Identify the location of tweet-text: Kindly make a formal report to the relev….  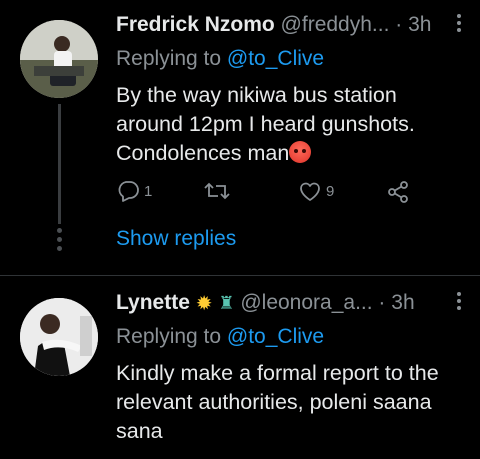
(291, 402).